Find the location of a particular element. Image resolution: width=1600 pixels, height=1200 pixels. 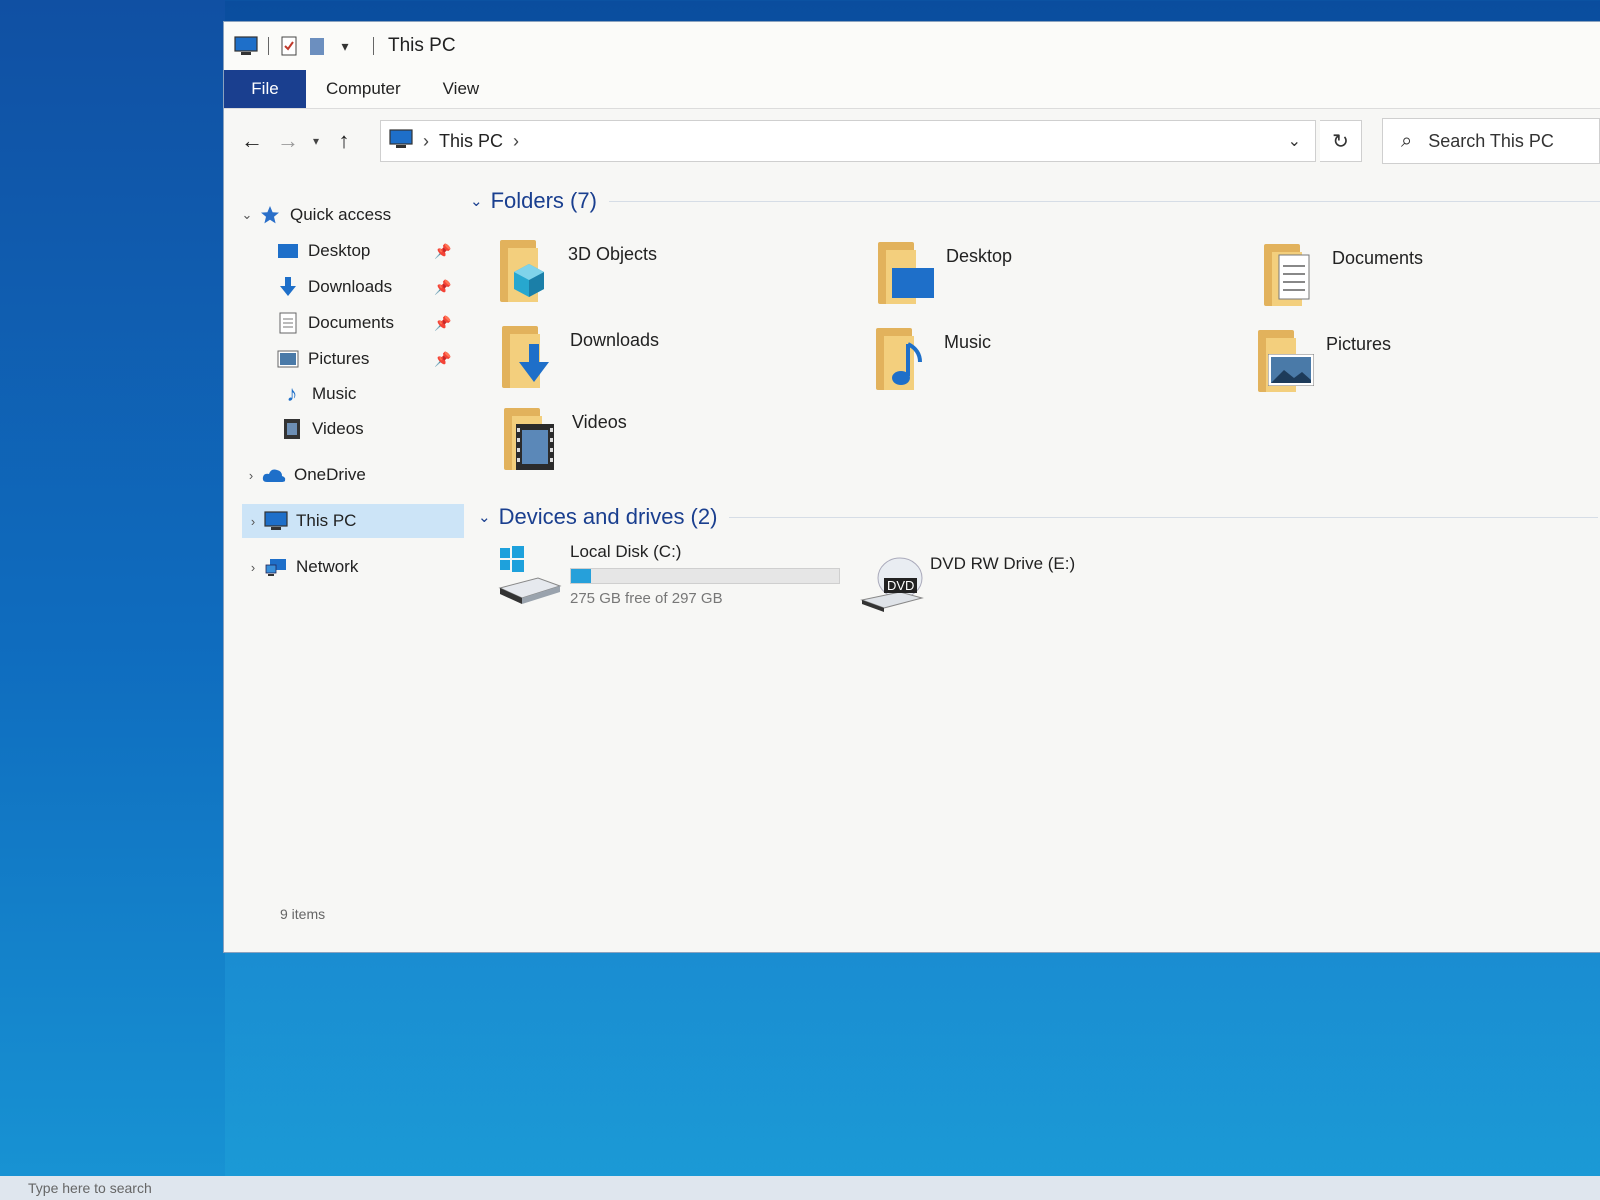

cube-icon is located at coordinates (529, 271).